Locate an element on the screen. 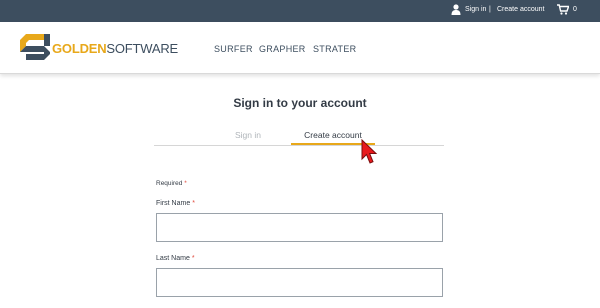  first-name-label-text: First Name is located at coordinates (173, 203).